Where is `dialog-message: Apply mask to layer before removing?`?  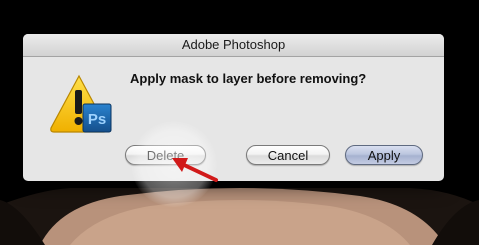
dialog-message: Apply mask to layer before removing? is located at coordinates (248, 78).